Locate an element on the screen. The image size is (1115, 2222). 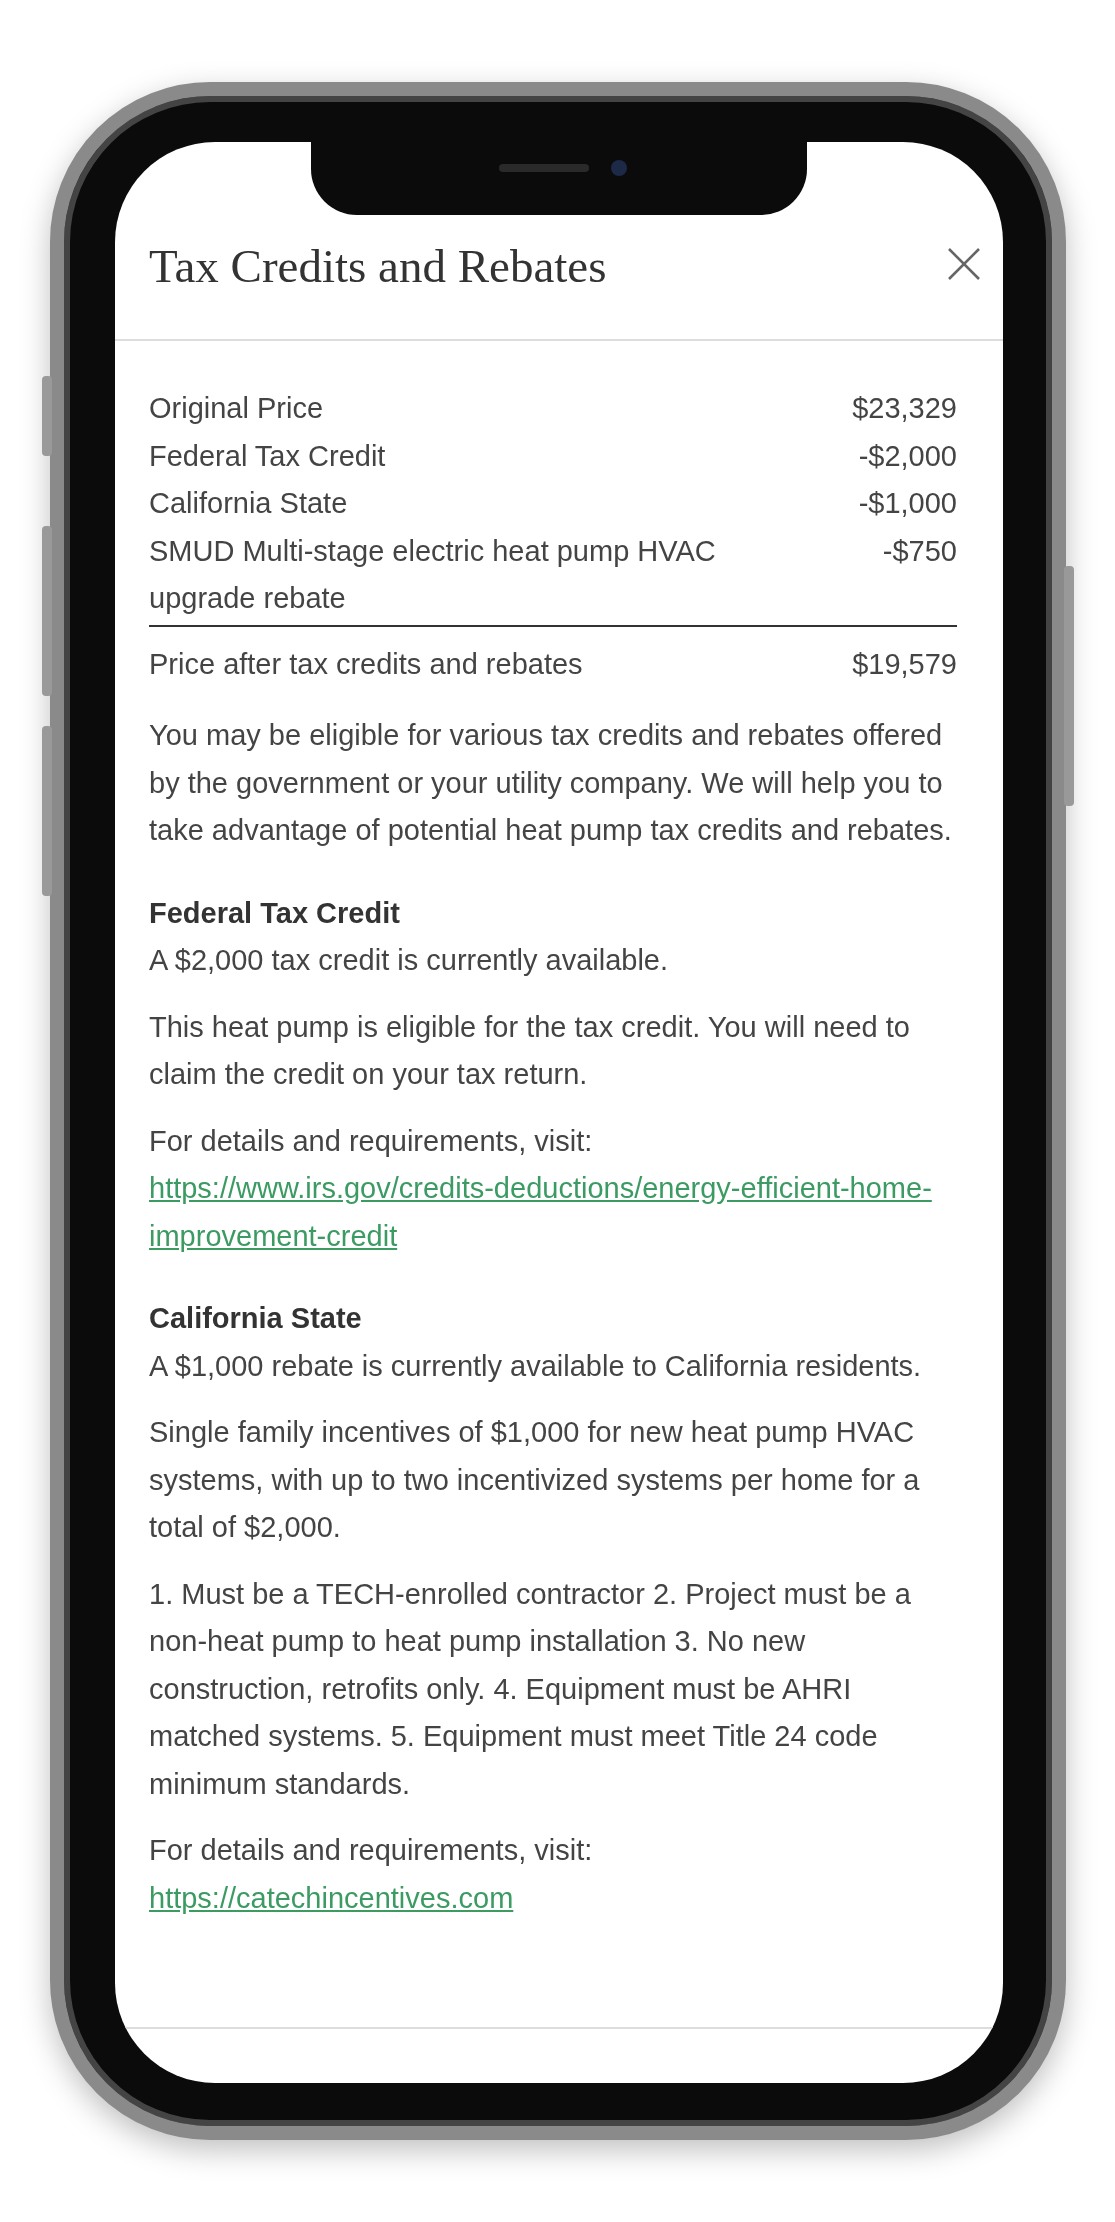
price-amount: -$750 is located at coordinates (919, 551).